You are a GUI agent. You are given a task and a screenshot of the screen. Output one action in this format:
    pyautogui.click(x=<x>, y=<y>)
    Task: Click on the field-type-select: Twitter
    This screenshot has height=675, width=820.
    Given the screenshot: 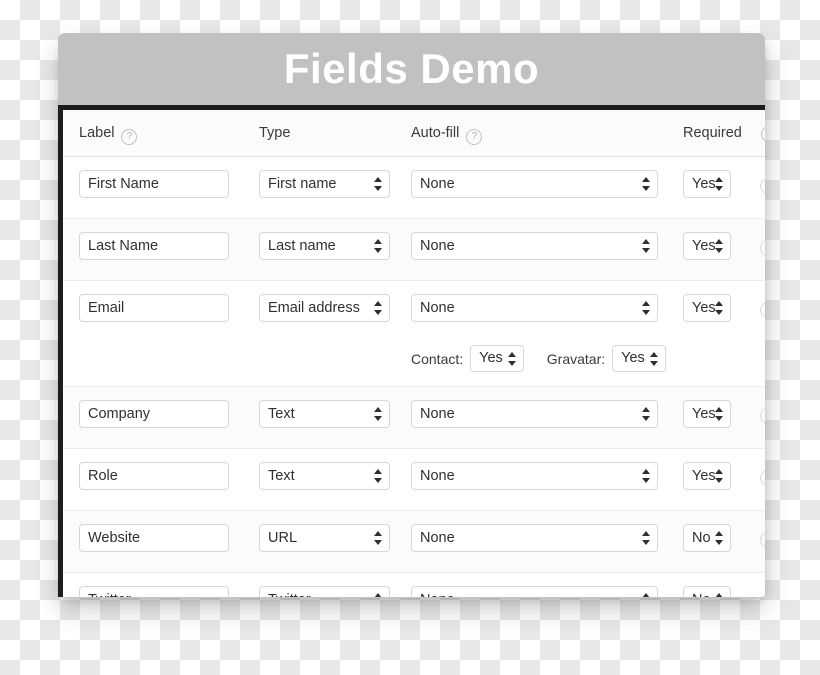 What is the action you would take?
    pyautogui.click(x=324, y=591)
    